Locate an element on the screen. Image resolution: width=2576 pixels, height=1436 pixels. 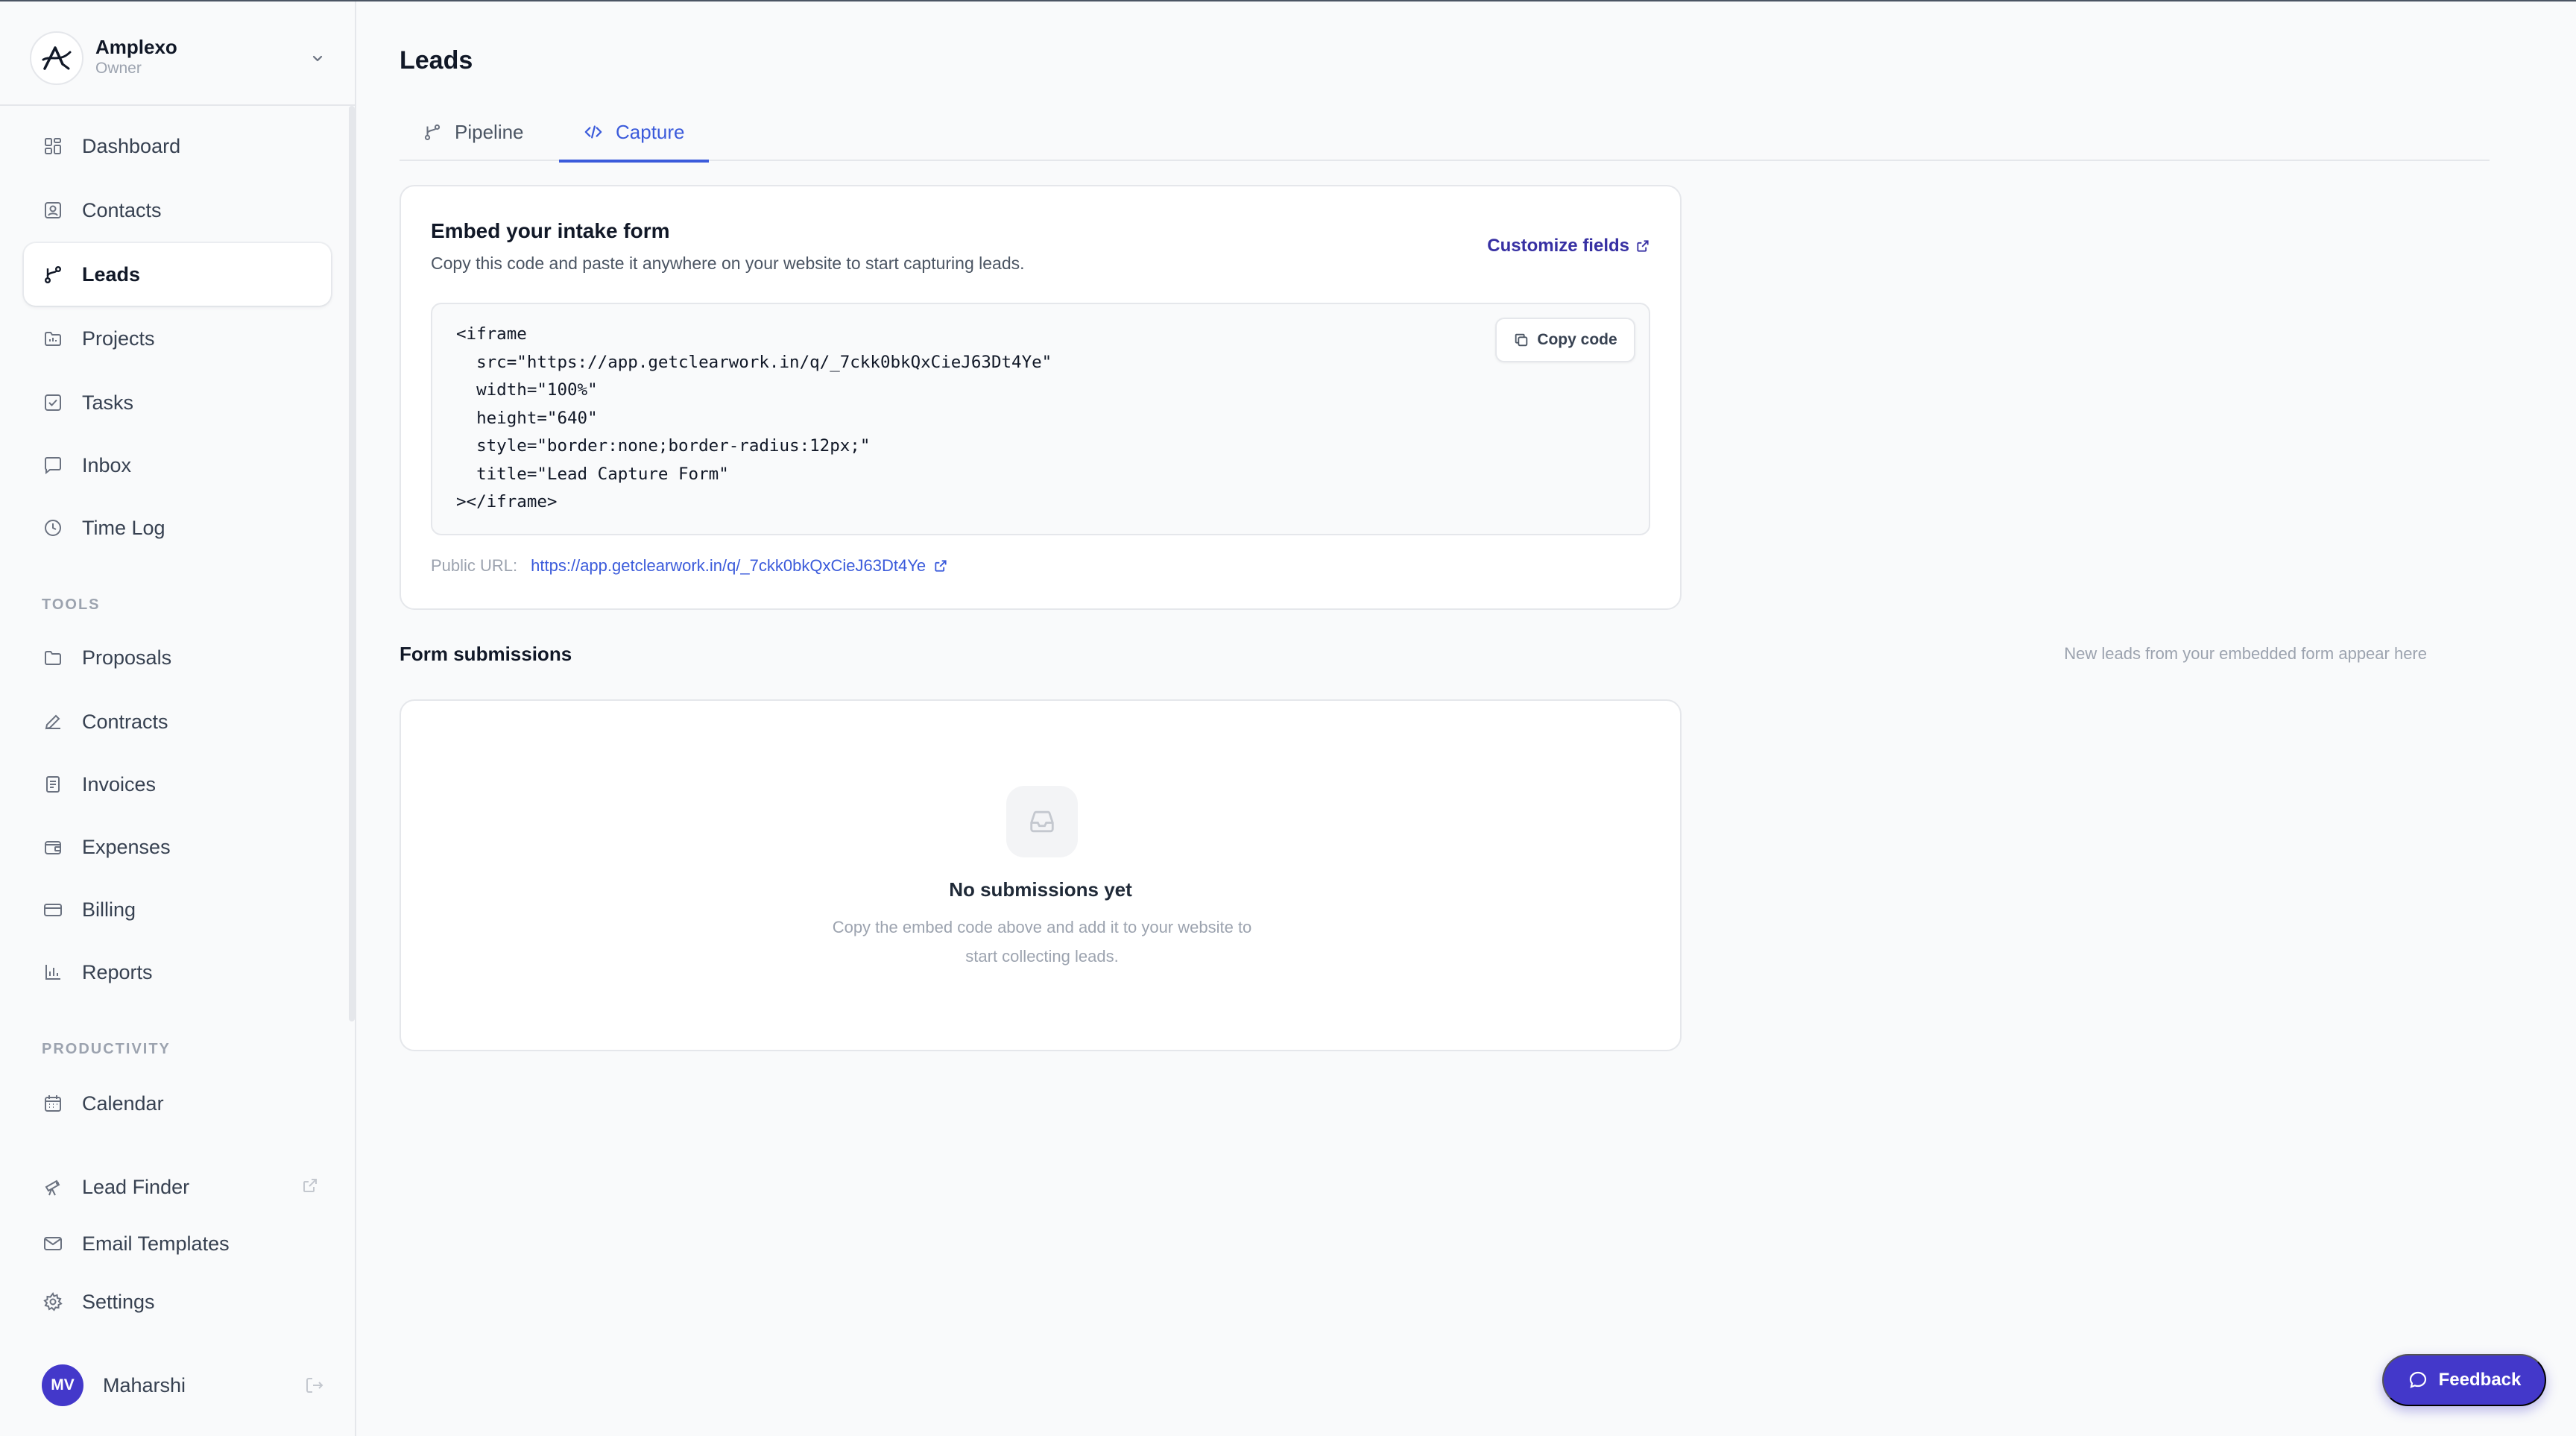
calendar-icon is located at coordinates (53, 1103).